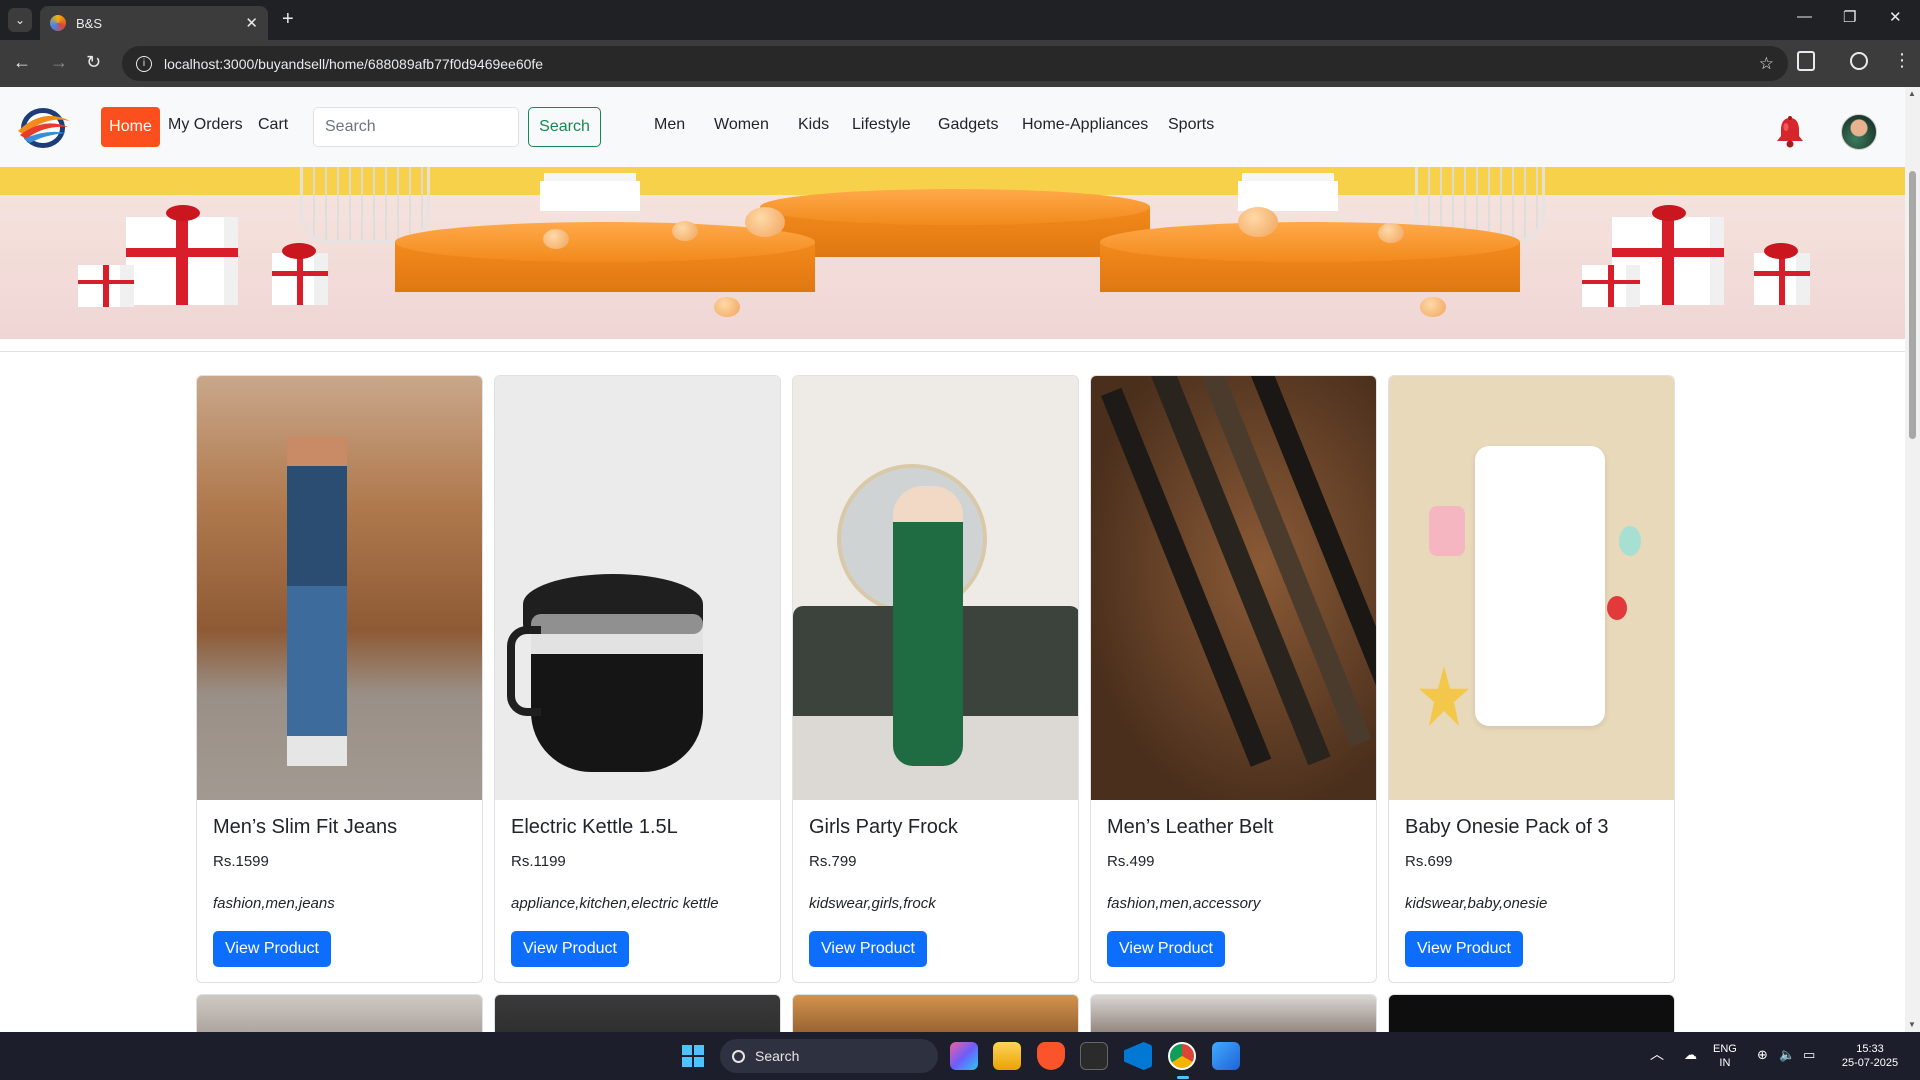 This screenshot has height=1080, width=1920. I want to click on terminal-icon, so click(1094, 1056).